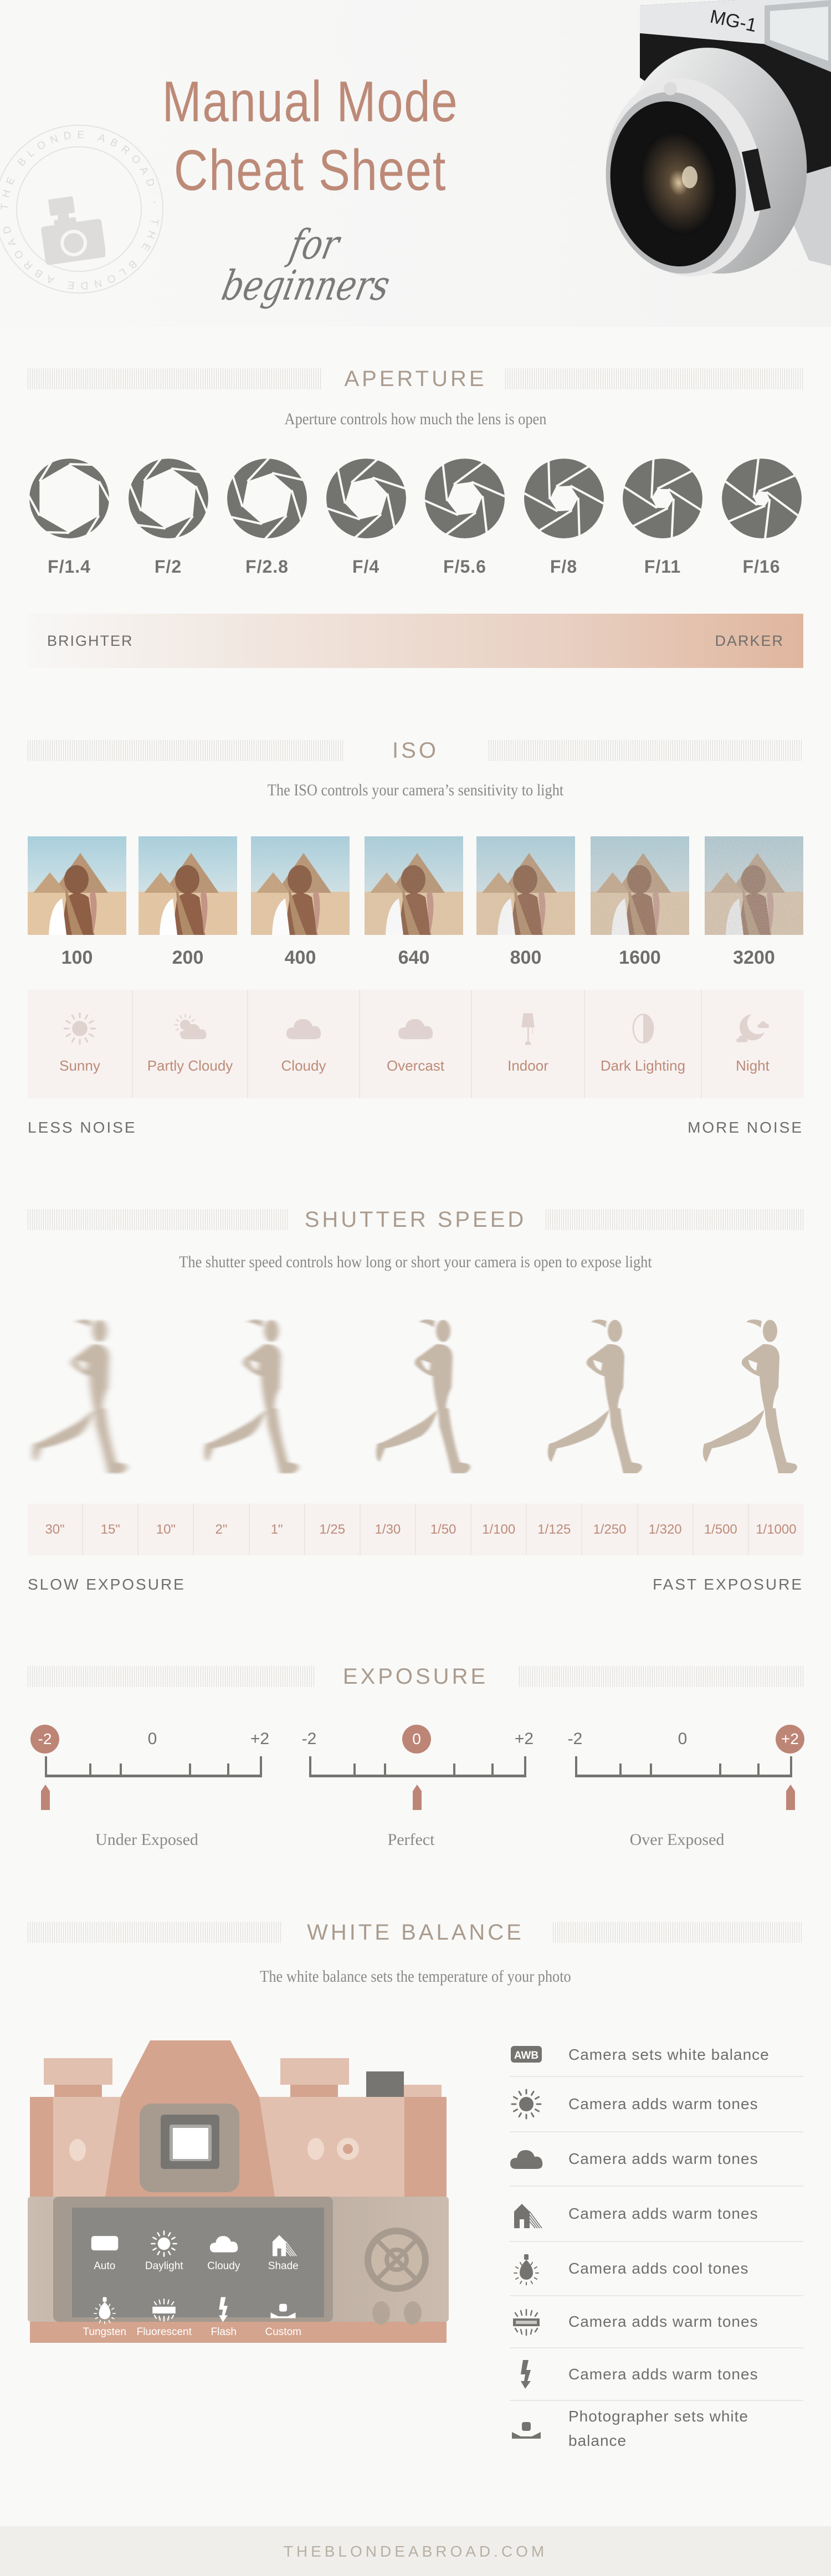 This screenshot has height=2576, width=831. I want to click on fast-exposure-label: FAST EXPOSURE, so click(728, 1584).